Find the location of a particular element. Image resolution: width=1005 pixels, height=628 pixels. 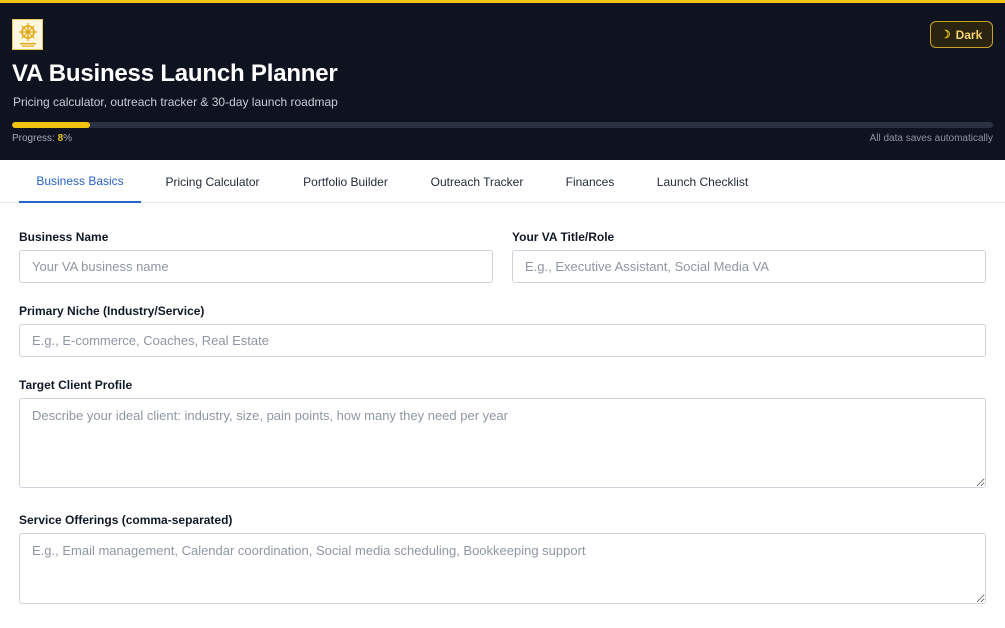

tab-portfolio-builder: Portfolio Builder is located at coordinates (345, 181).